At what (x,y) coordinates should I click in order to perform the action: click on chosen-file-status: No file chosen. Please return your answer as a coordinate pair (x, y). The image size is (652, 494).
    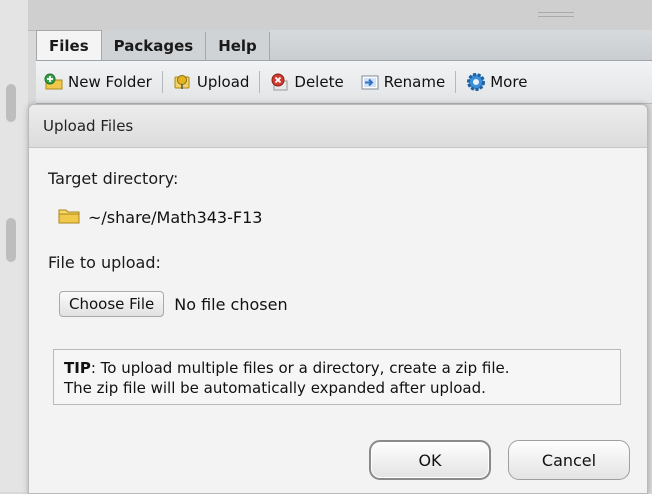
    Looking at the image, I should click on (231, 304).